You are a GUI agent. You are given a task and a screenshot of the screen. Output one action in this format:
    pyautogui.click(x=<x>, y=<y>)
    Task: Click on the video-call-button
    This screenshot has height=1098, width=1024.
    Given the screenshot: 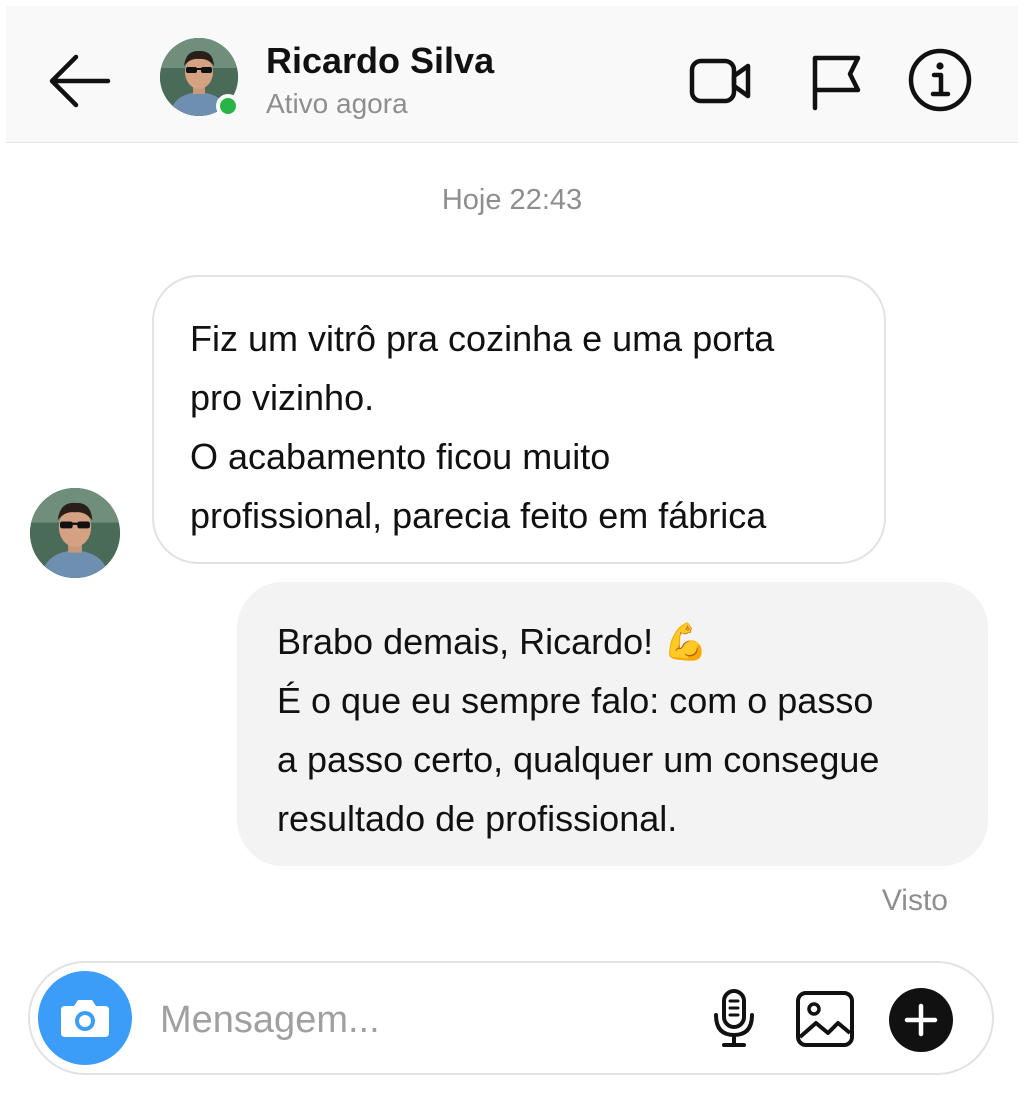 What is the action you would take?
    pyautogui.click(x=721, y=81)
    